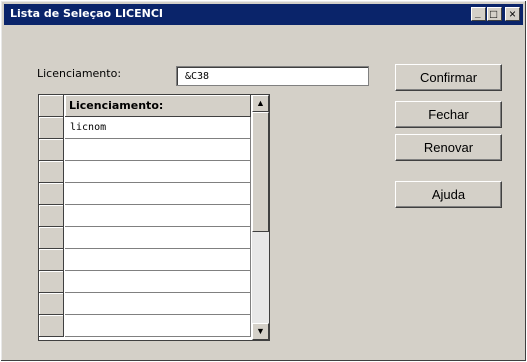  I want to click on licenciamento-input, so click(275, 76).